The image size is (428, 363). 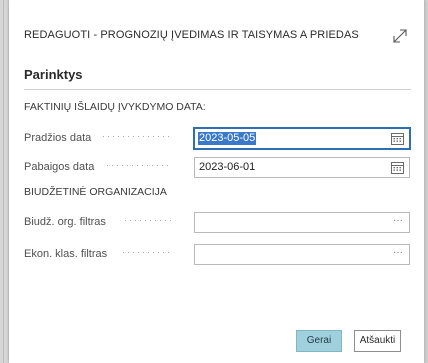 I want to click on org-filter-row: Biudž. org. filtras ·········· ···, so click(x=219, y=223).